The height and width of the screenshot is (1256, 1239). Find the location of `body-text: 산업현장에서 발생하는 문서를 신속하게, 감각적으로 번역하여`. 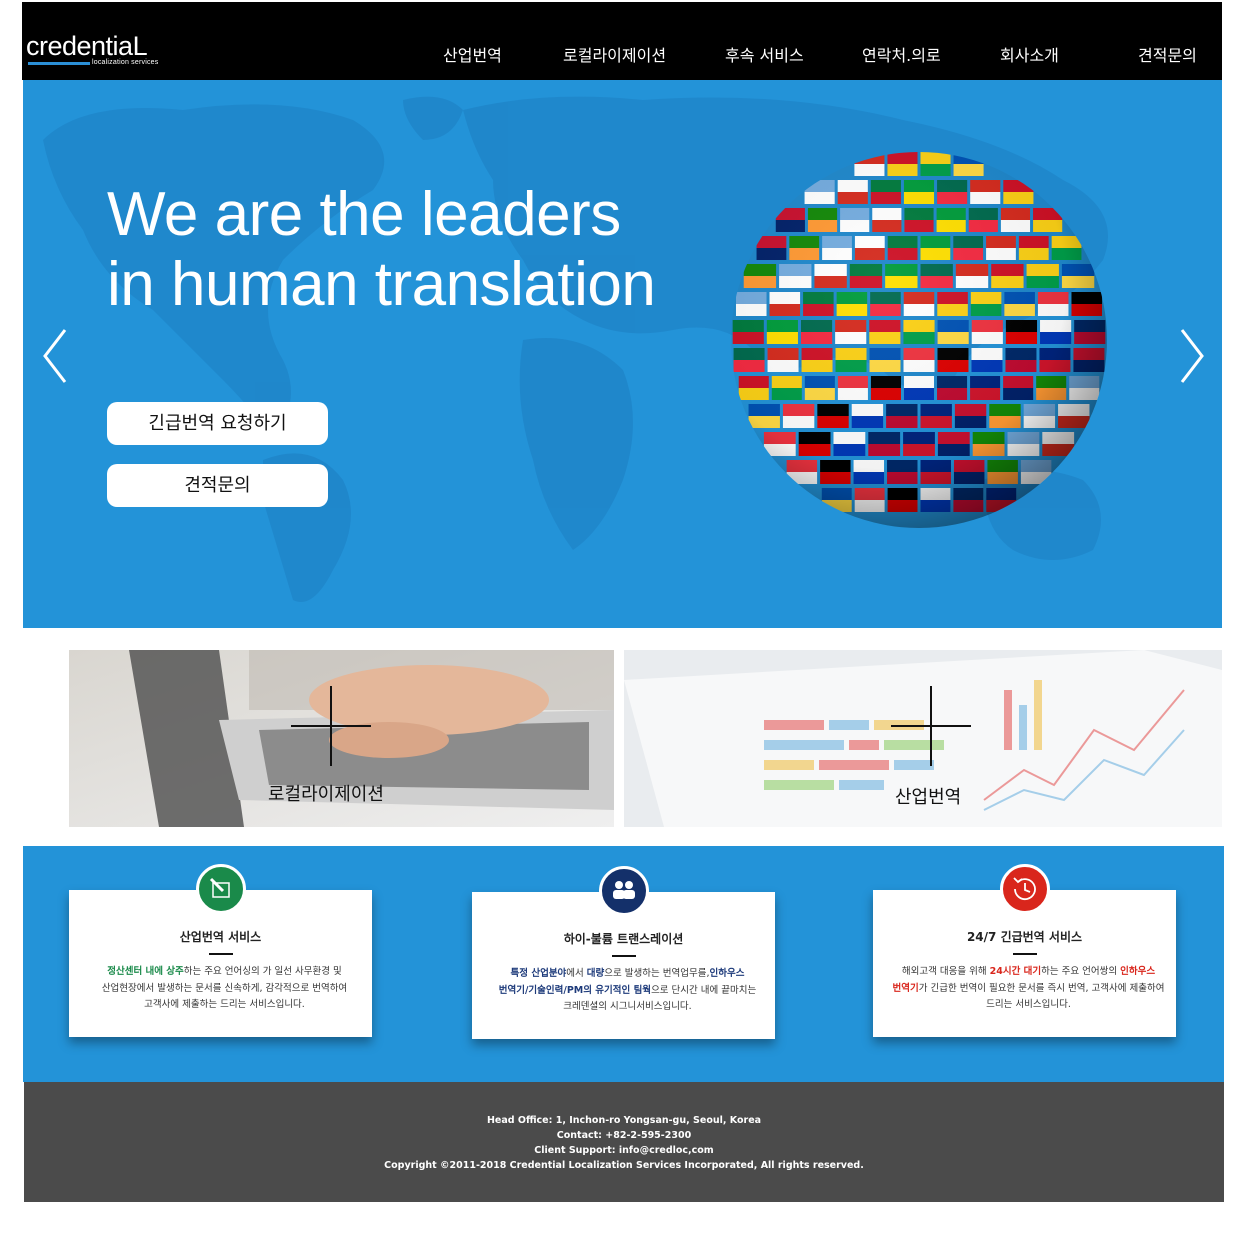

body-text: 산업현장에서 발생하는 문서를 신속하게, 감각적으로 번역하여 is located at coordinates (224, 988).